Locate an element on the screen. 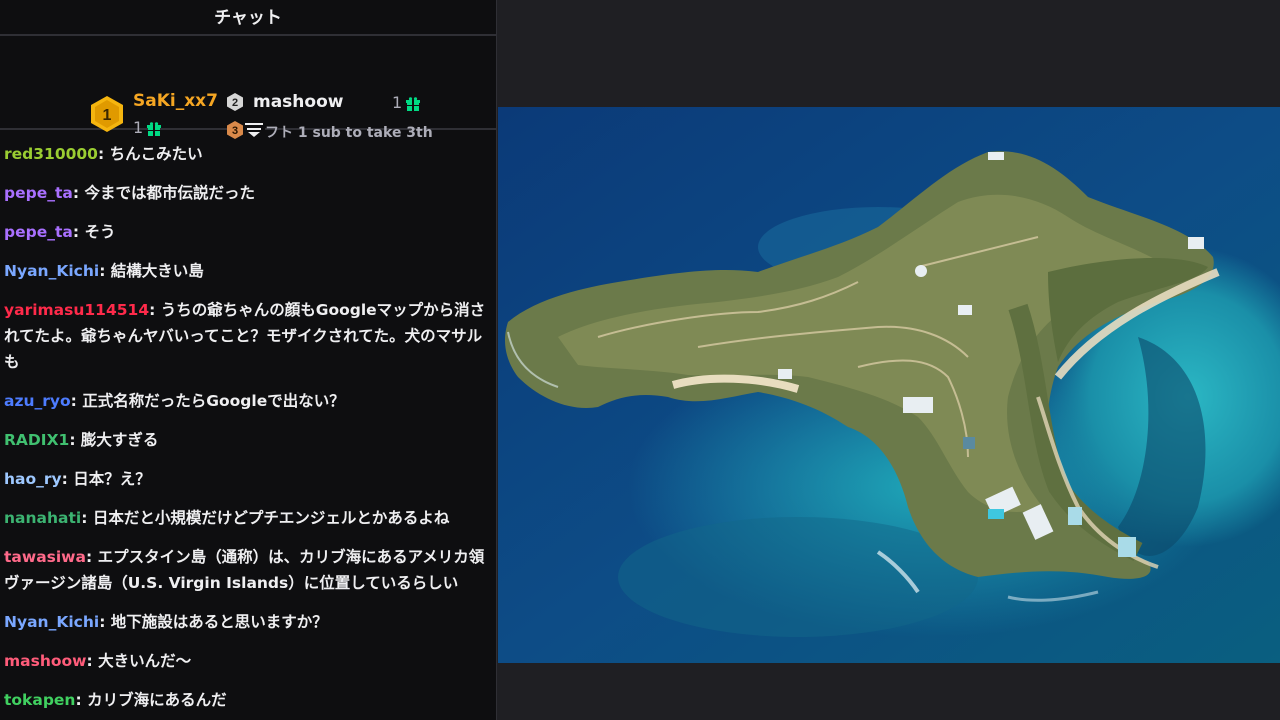 This screenshot has height=720, width=1280. chat-header: チャット is located at coordinates (248, 18).